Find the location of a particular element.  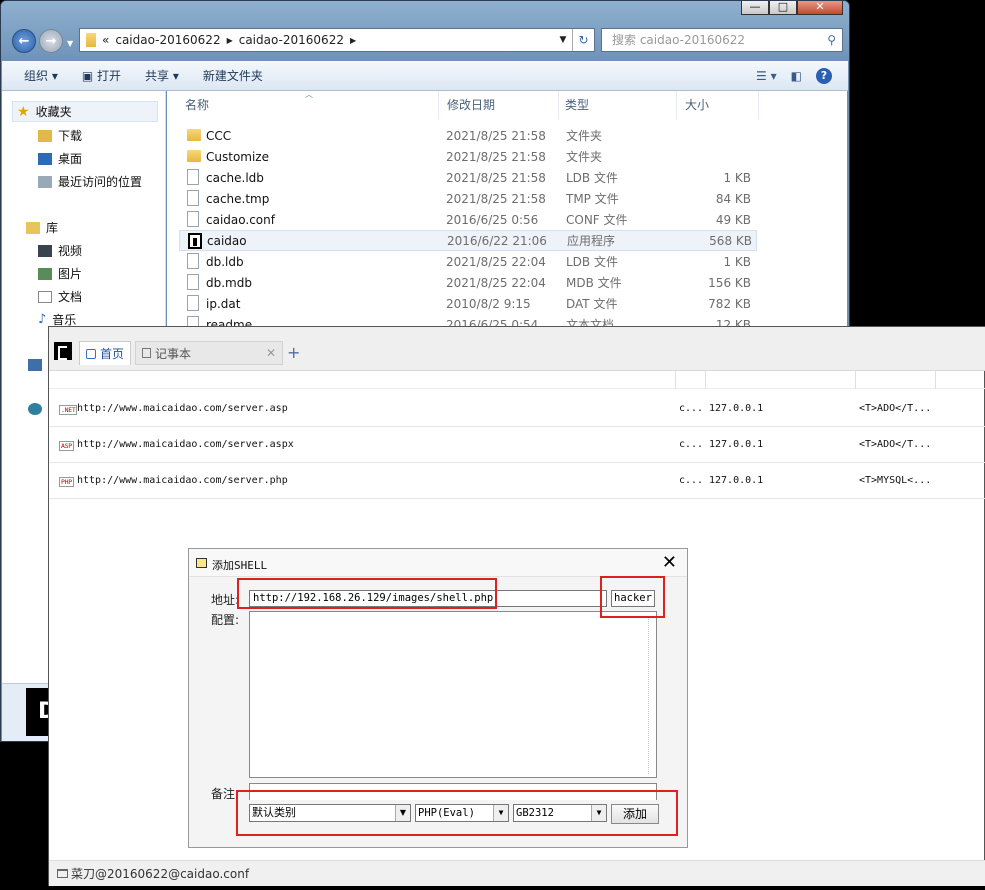

file-row: caidao.conf 2016/6/25 0:56 CONF 文件 49 KB is located at coordinates (468, 219).